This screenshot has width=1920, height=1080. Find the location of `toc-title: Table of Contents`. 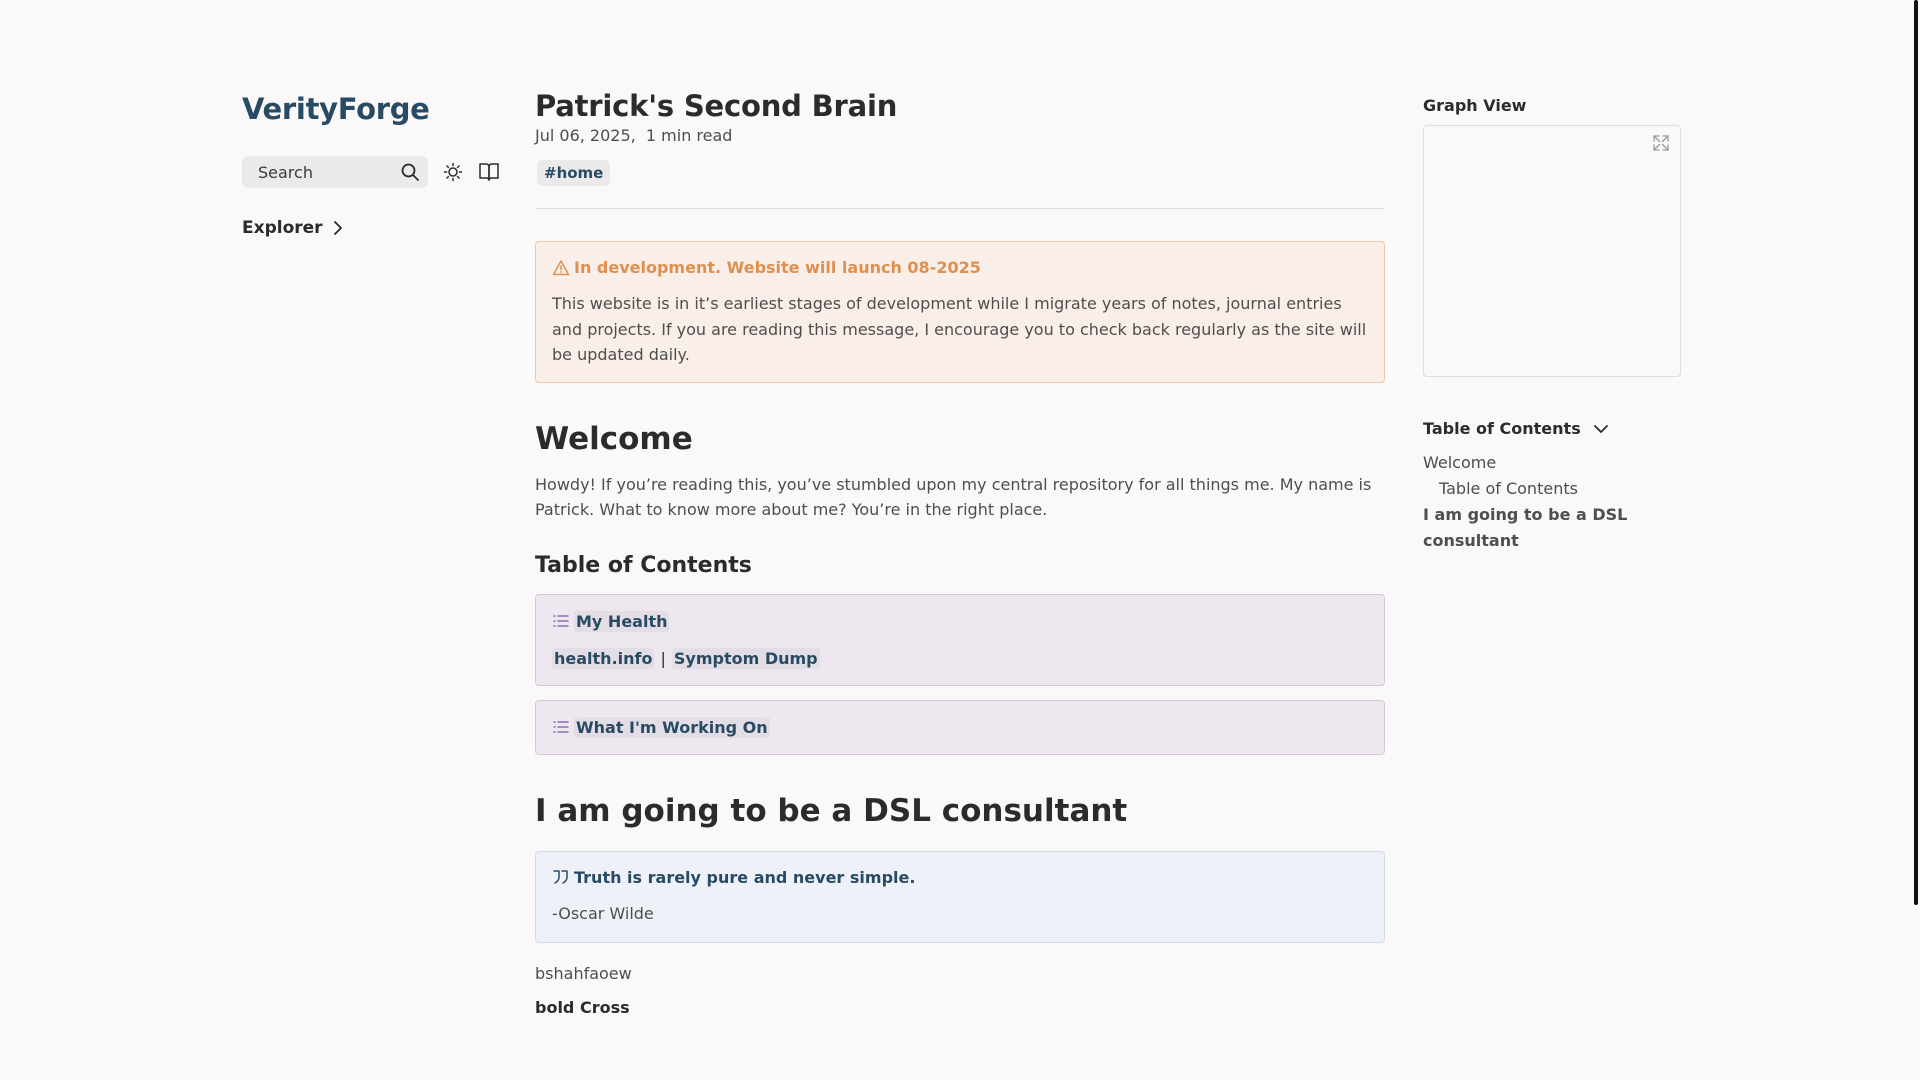

toc-title: Table of Contents is located at coordinates (1502, 428).